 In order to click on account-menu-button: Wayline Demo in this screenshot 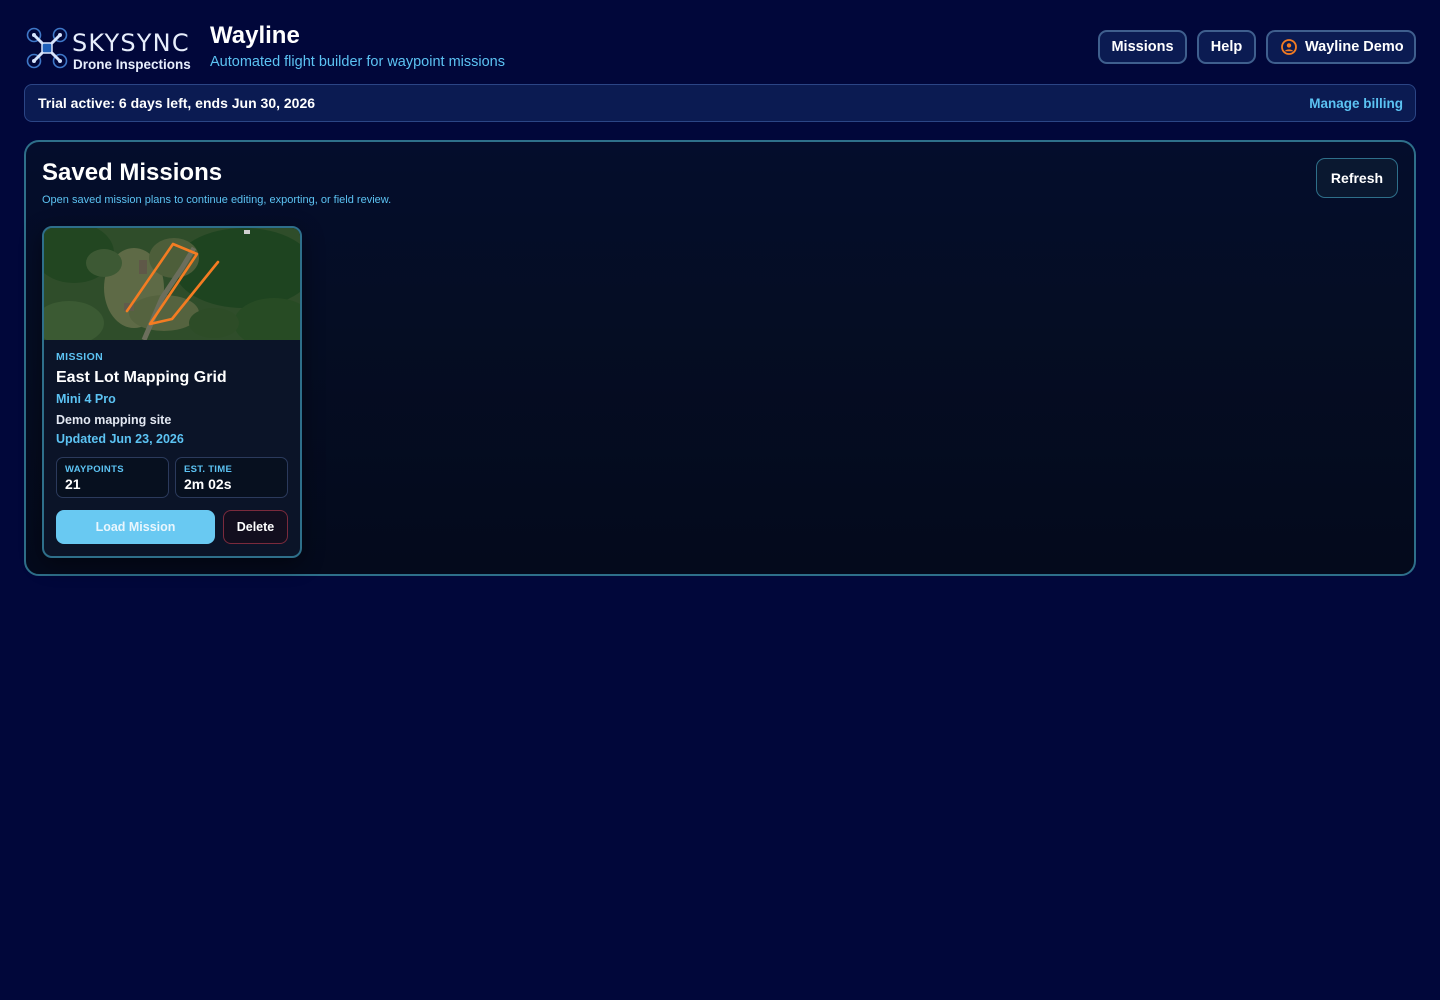, I will do `click(1341, 47)`.